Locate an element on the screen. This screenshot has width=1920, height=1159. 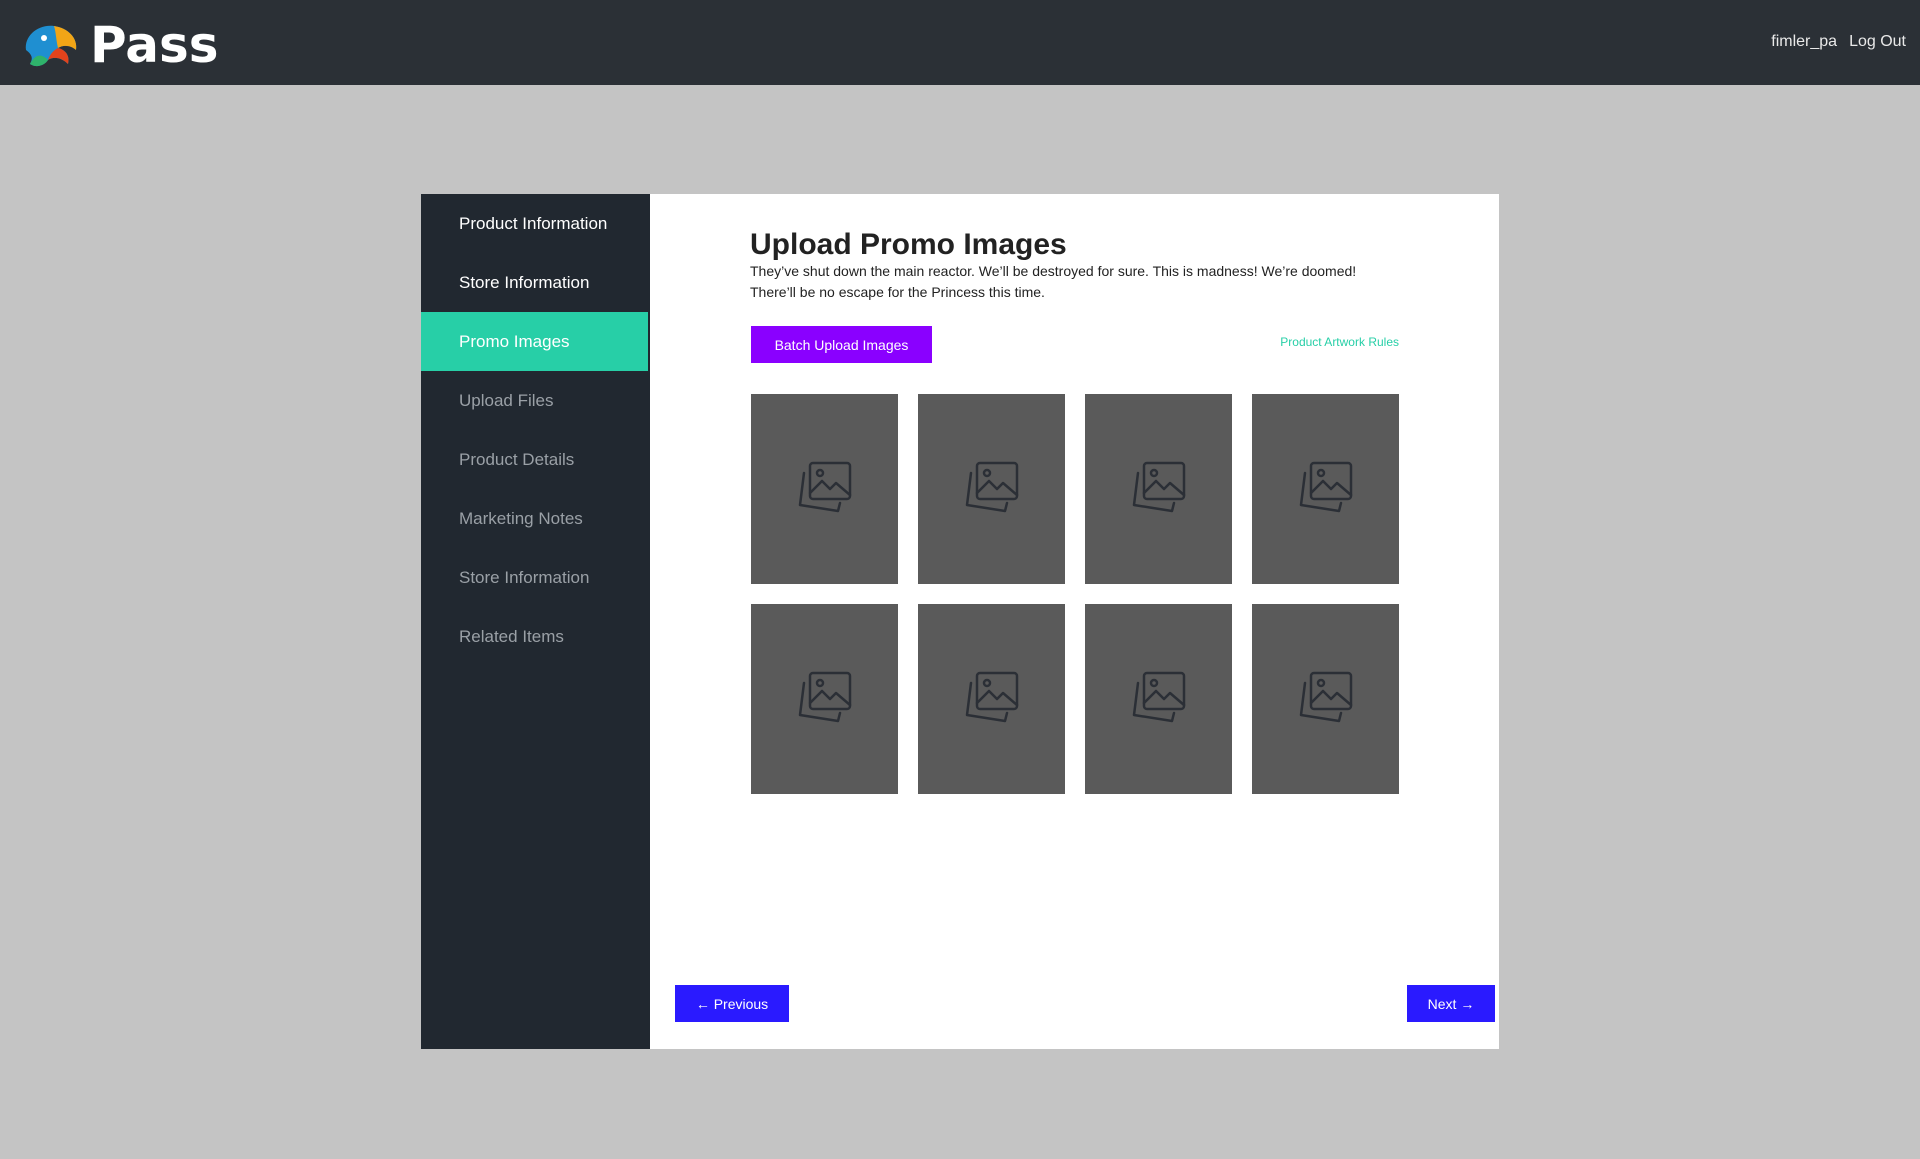
promo-image-grid is located at coordinates (1075, 594).